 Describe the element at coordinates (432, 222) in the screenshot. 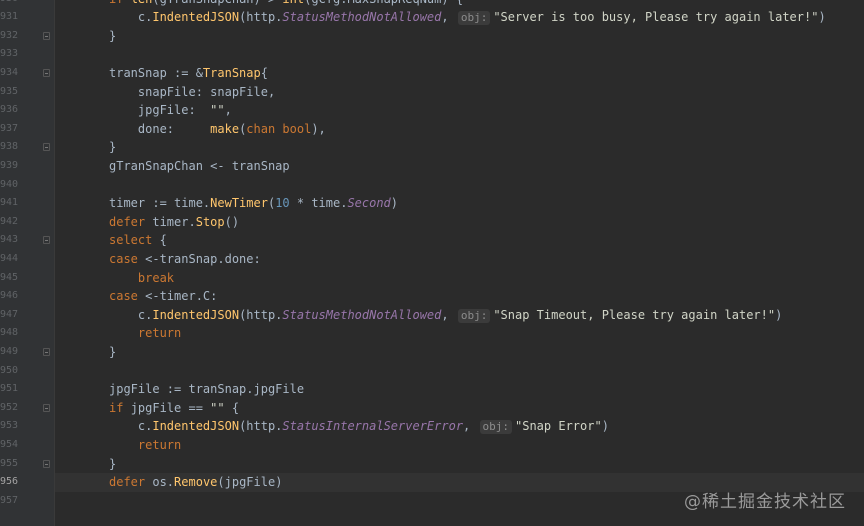

I see `code-line: 942 defer timer.Stop()` at that location.